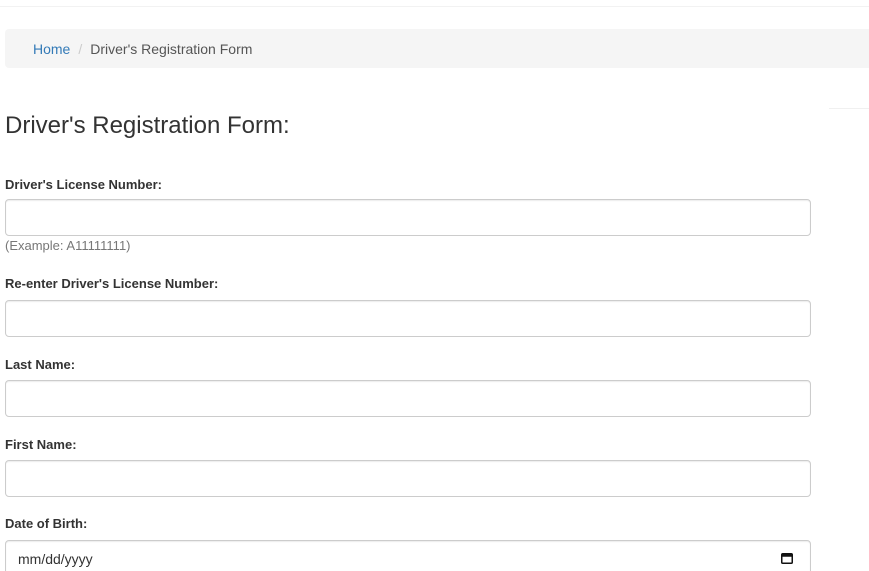  Describe the element at coordinates (40, 364) in the screenshot. I see `last-name-label: Last Name:` at that location.